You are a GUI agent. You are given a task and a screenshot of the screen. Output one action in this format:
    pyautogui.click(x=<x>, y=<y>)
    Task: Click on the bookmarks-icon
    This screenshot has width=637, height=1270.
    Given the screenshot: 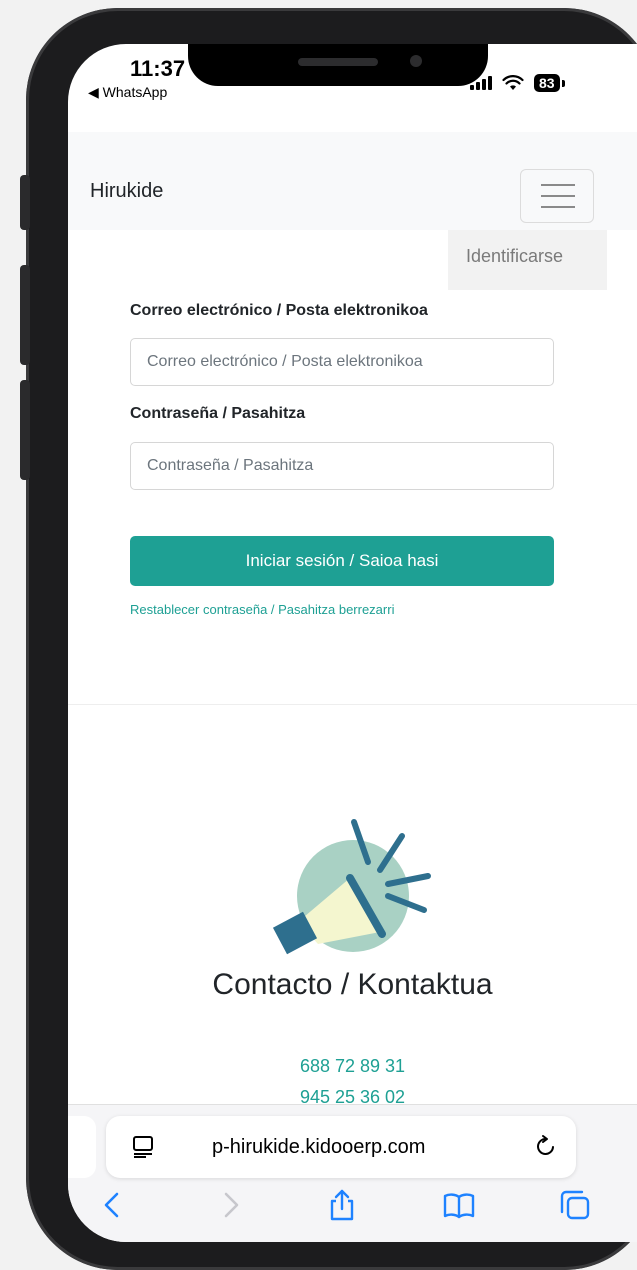 What is the action you would take?
    pyautogui.click(x=459, y=1205)
    